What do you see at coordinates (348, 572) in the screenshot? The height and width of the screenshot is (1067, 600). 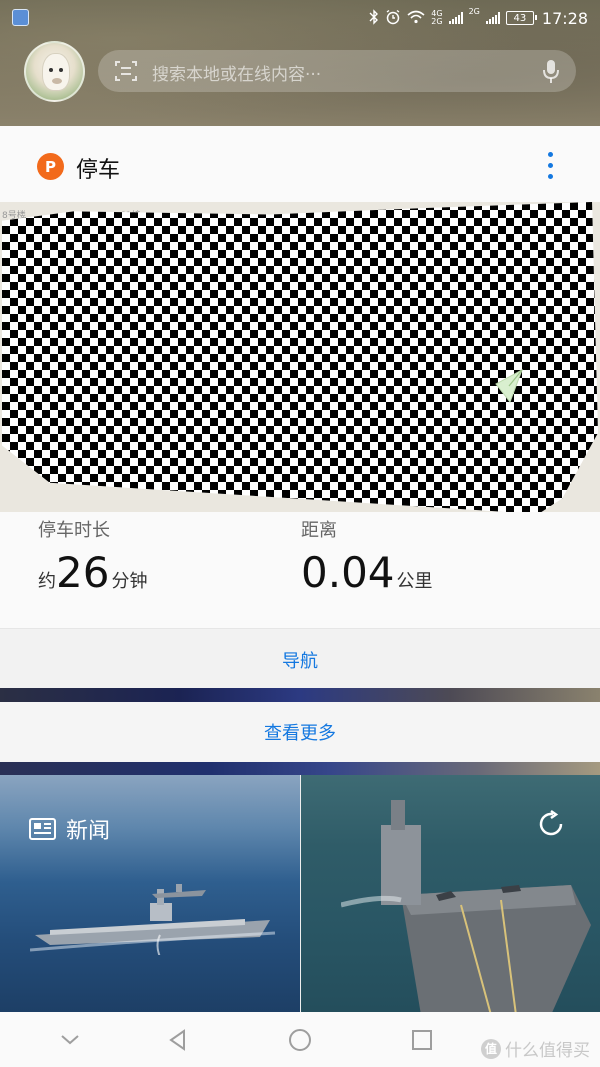 I see `parking-distance-value: 0.04` at bounding box center [348, 572].